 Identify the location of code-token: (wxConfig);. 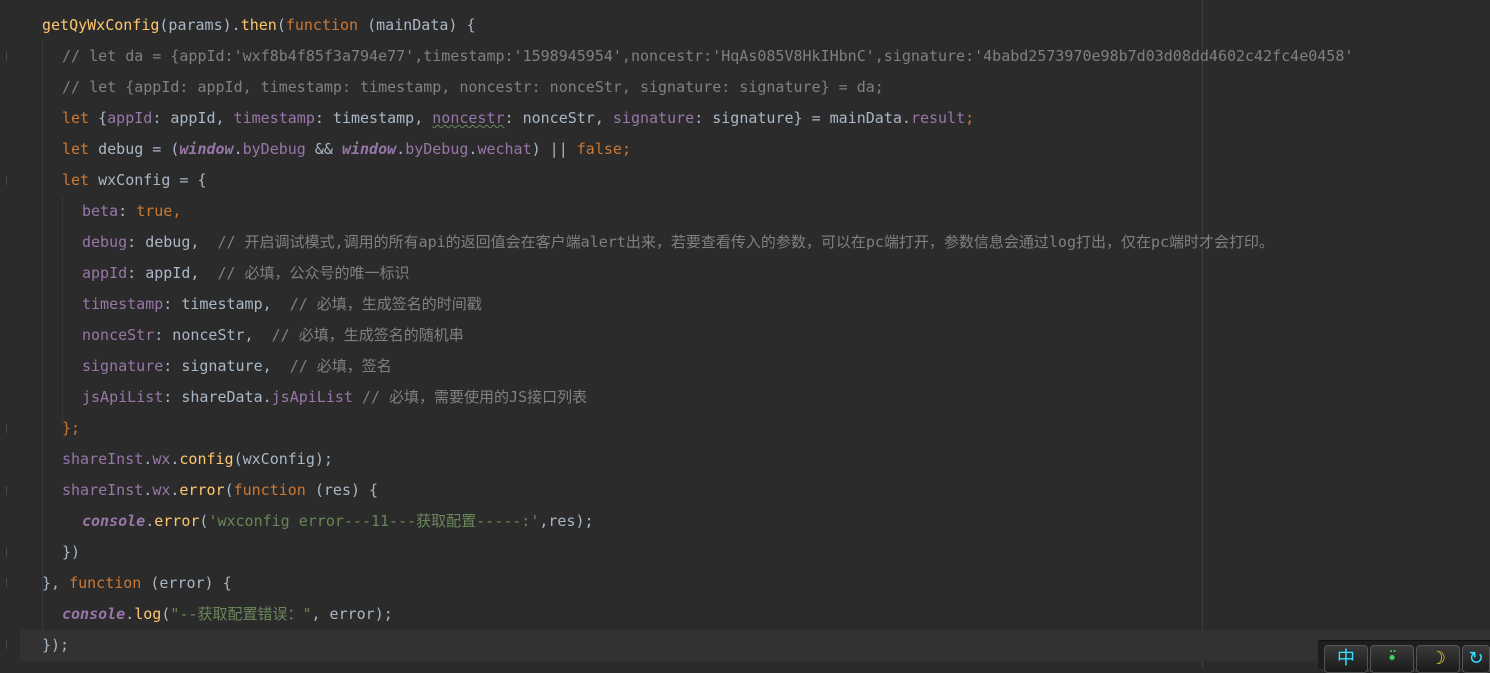
(283, 459).